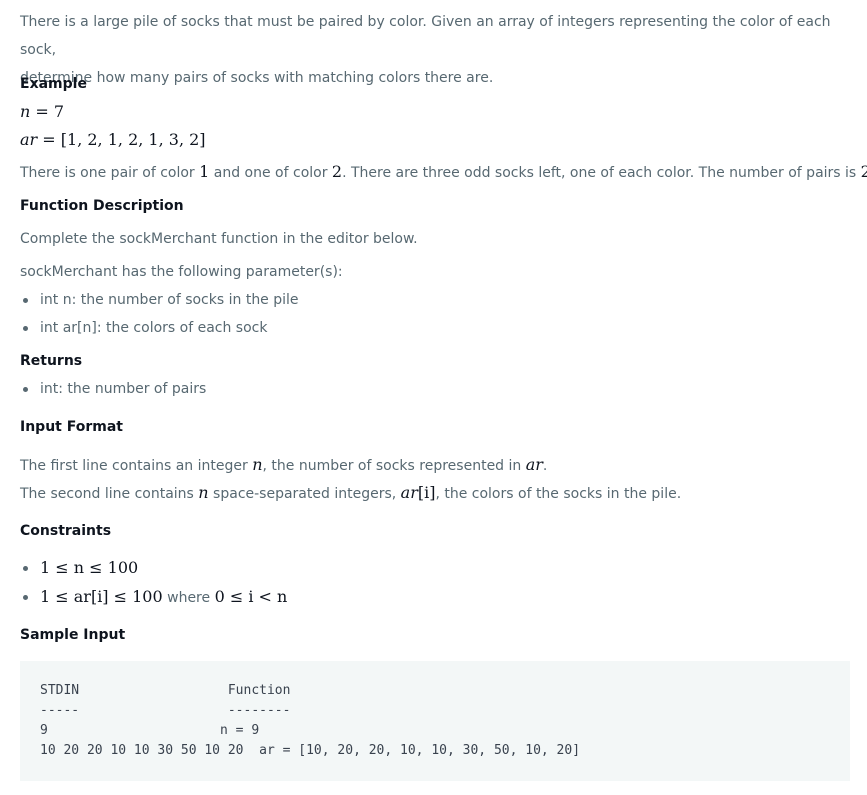  What do you see at coordinates (863, 171) in the screenshot?
I see `explain-pairs-count: 2` at bounding box center [863, 171].